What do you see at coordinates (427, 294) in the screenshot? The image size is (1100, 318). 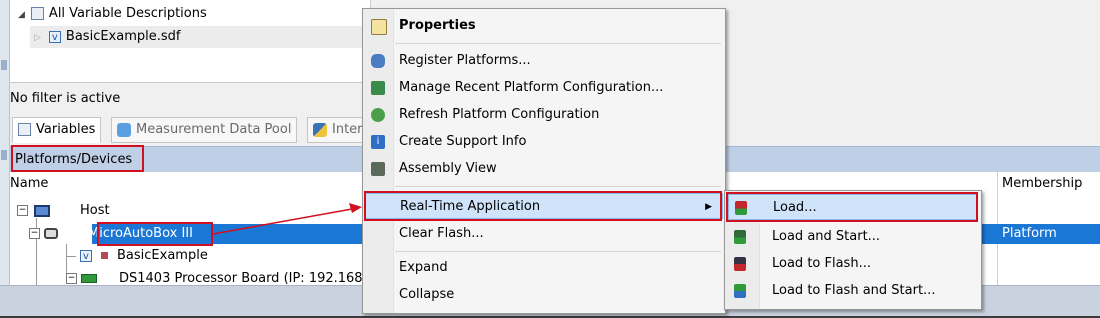 I see `menu-item-label: Collapse` at bounding box center [427, 294].